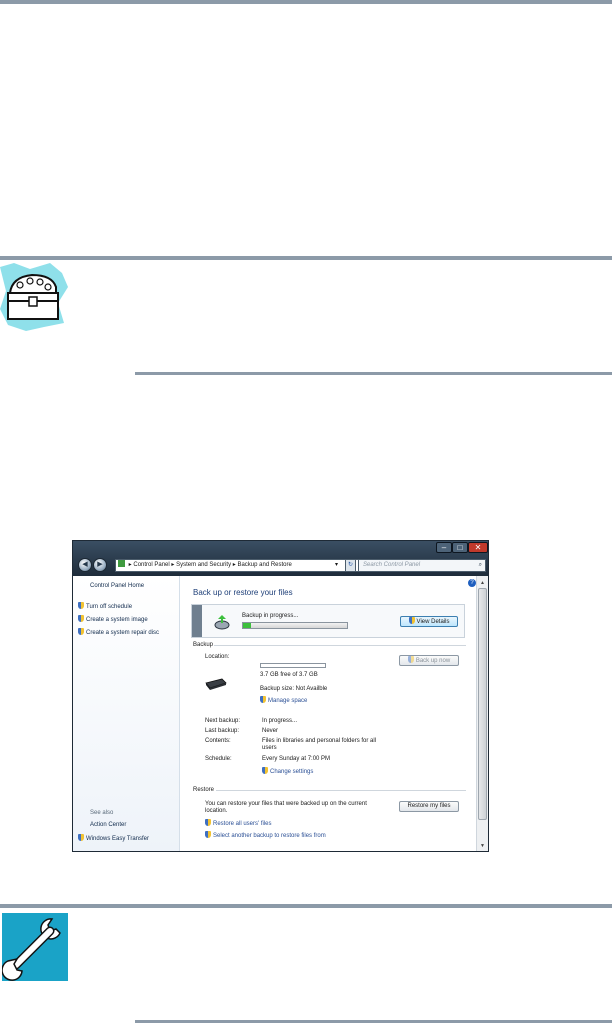  Describe the element at coordinates (482, 583) in the screenshot. I see `scroll-up-arrow: ▲` at that location.